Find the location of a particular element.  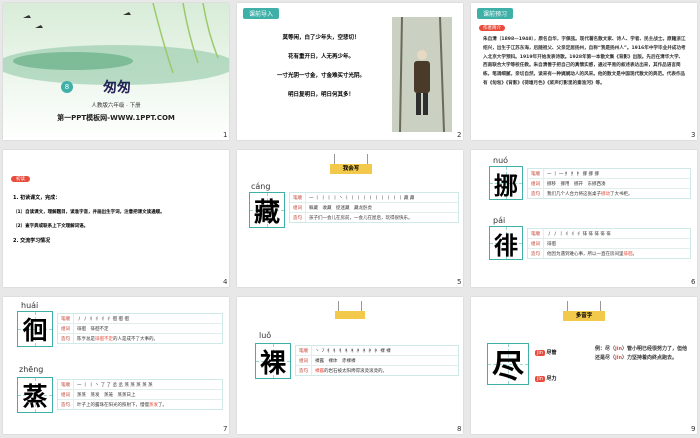

word-list: 挪移 挪用 挪开 东挪西凑 is located at coordinates (576, 184).